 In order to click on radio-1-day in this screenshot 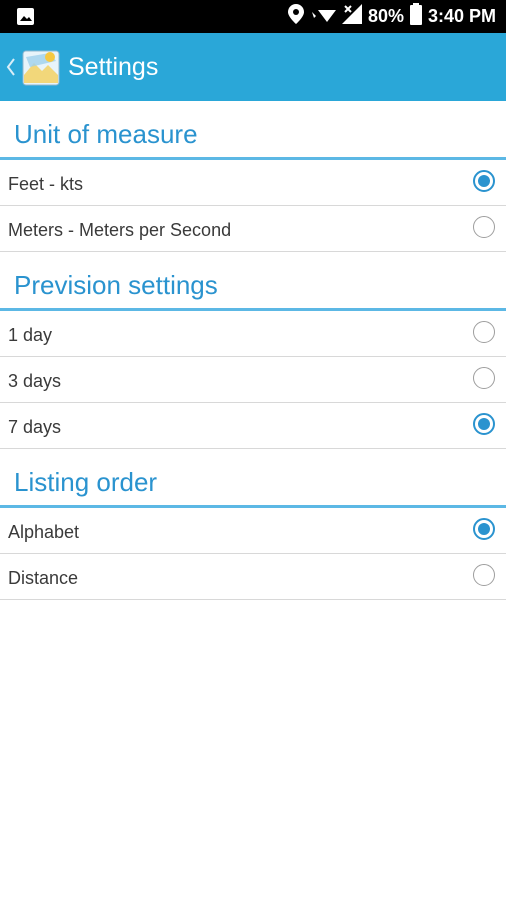, I will do `click(484, 332)`.